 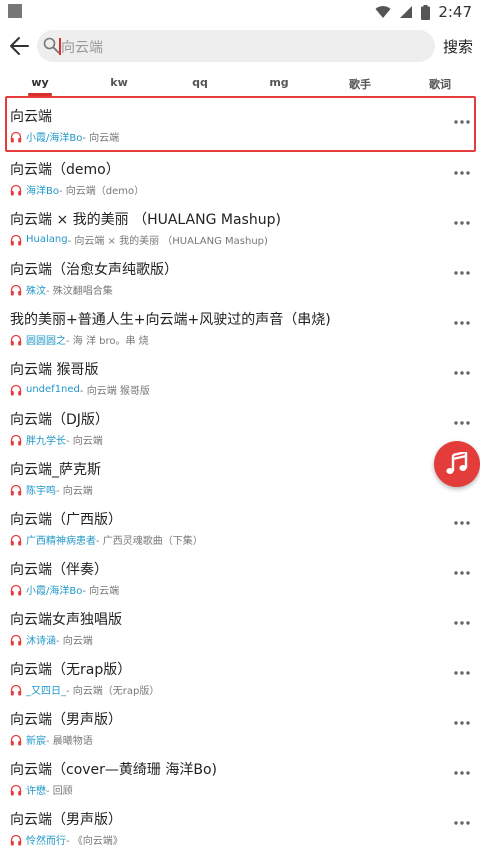 I want to click on battery-icon, so click(x=426, y=12).